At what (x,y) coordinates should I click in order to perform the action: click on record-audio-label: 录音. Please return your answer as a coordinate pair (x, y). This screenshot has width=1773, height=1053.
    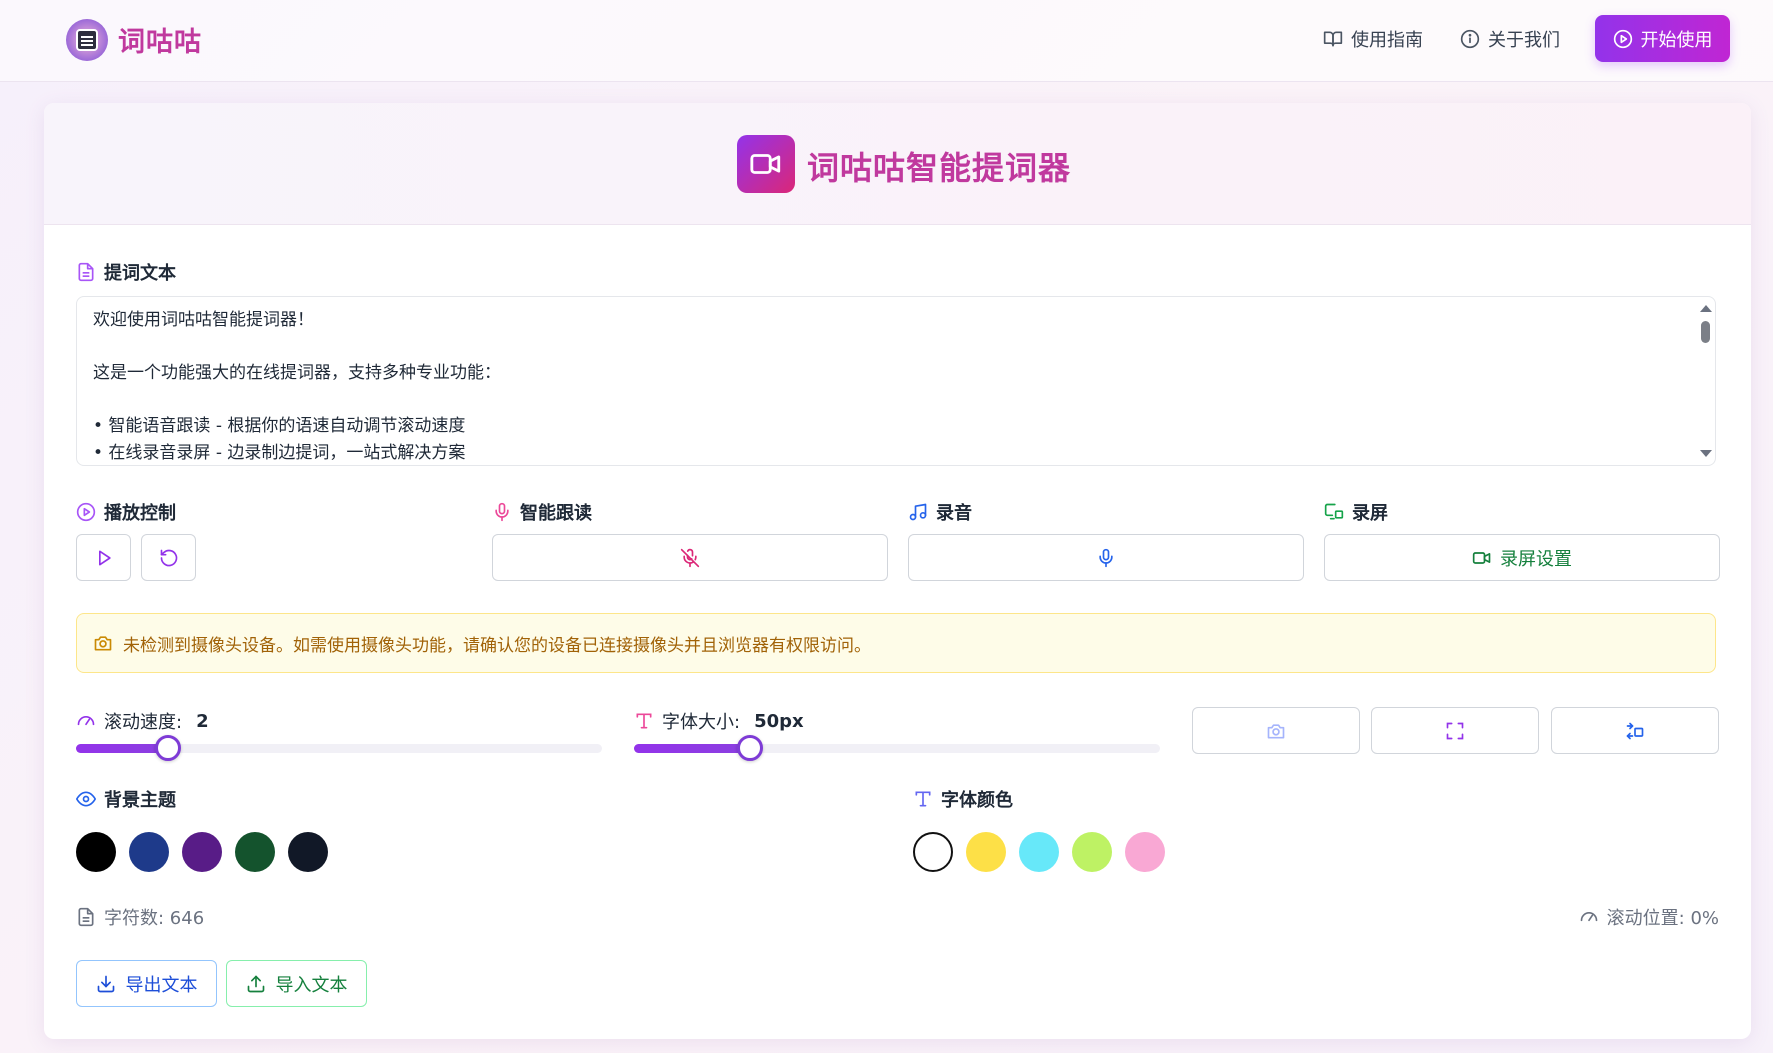
    Looking at the image, I should click on (940, 512).